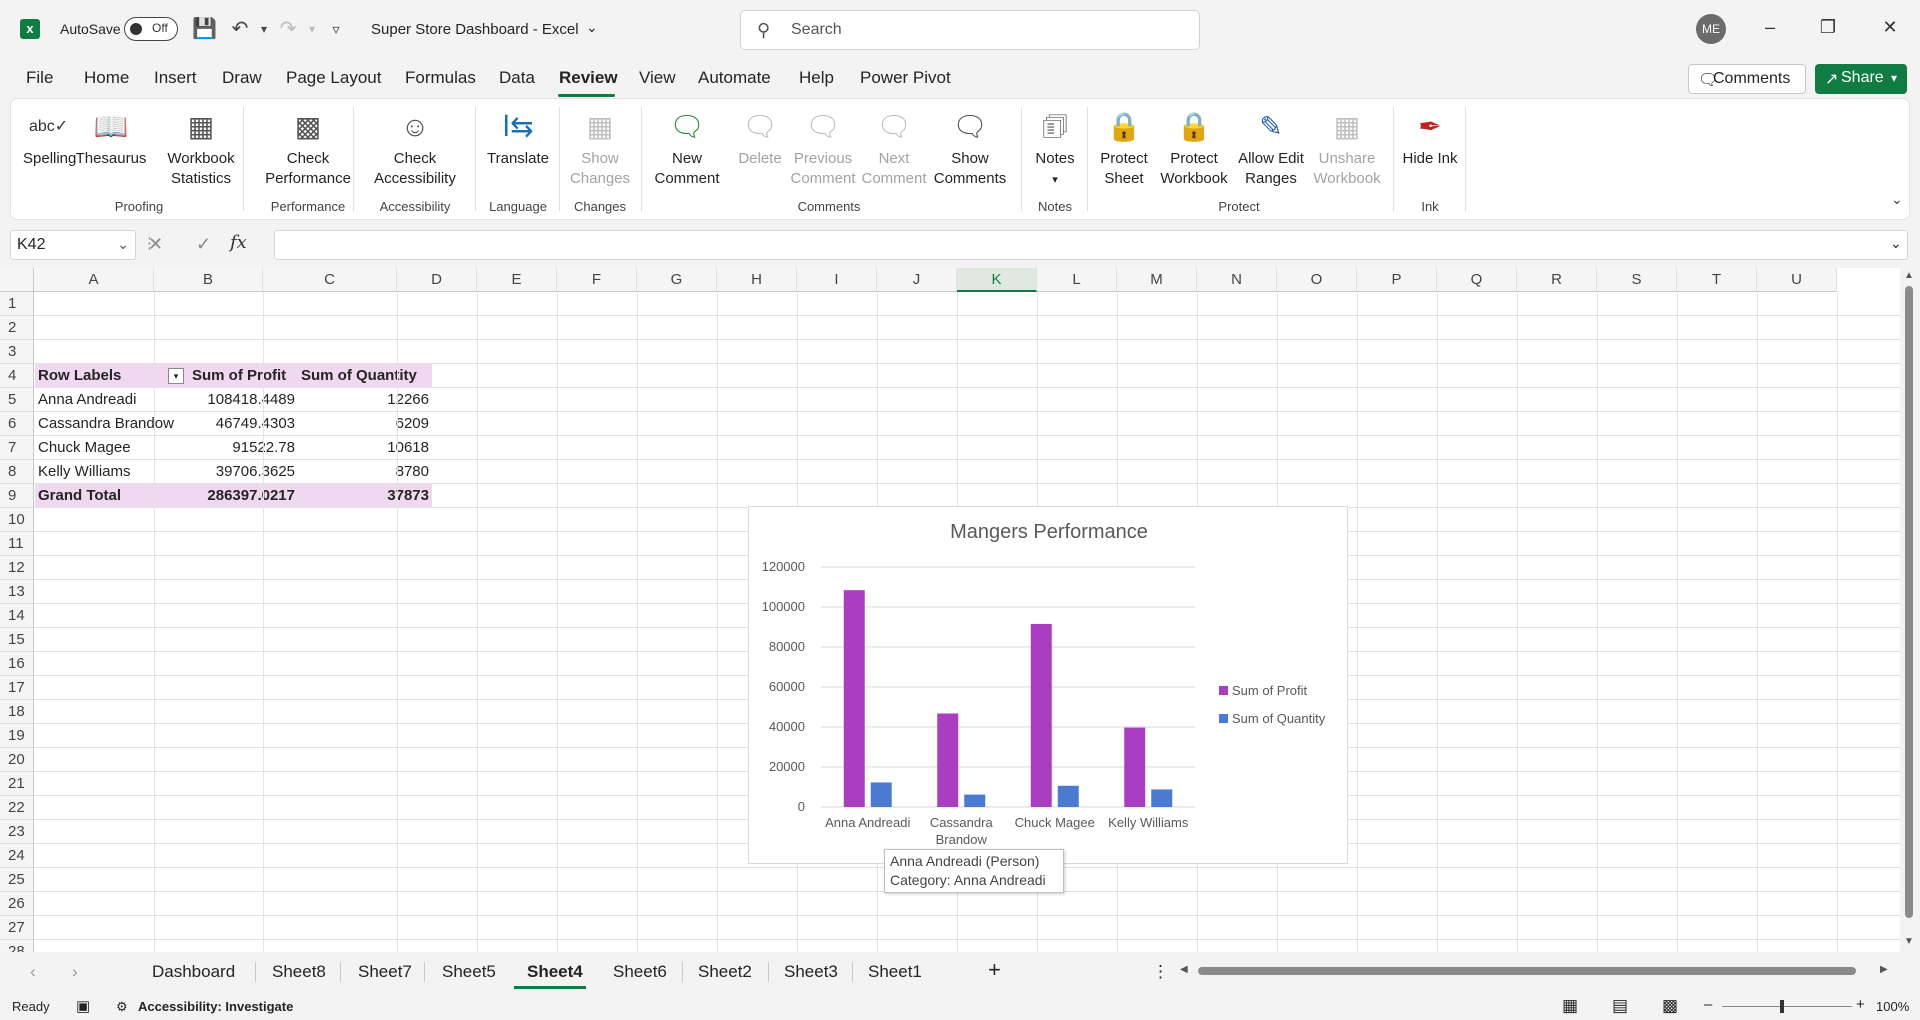  Describe the element at coordinates (757, 280) in the screenshot. I see `column-header: H` at that location.